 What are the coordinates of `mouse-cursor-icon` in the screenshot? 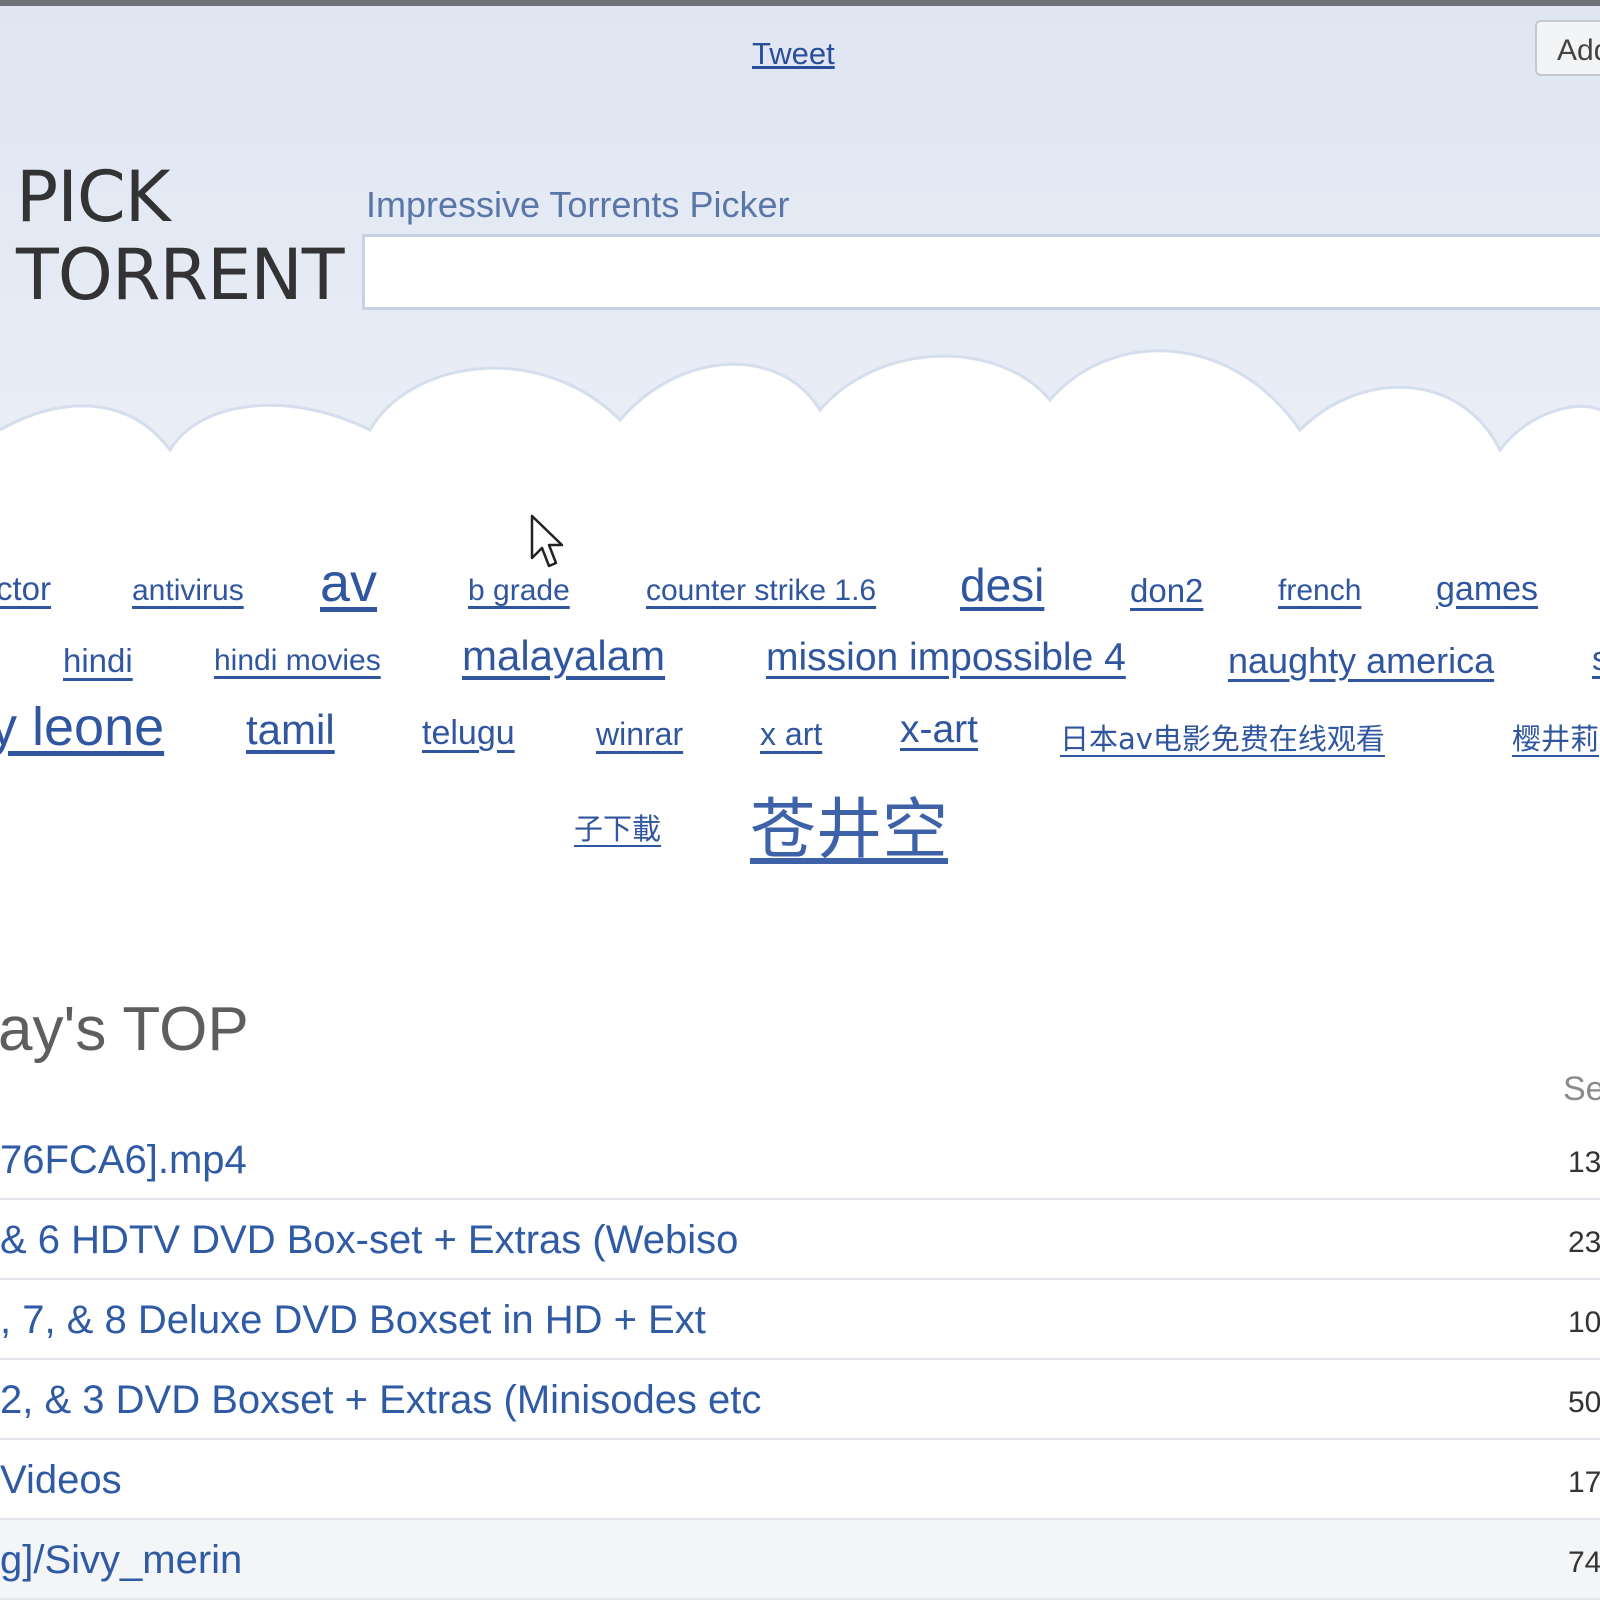 It's located at (547, 541).